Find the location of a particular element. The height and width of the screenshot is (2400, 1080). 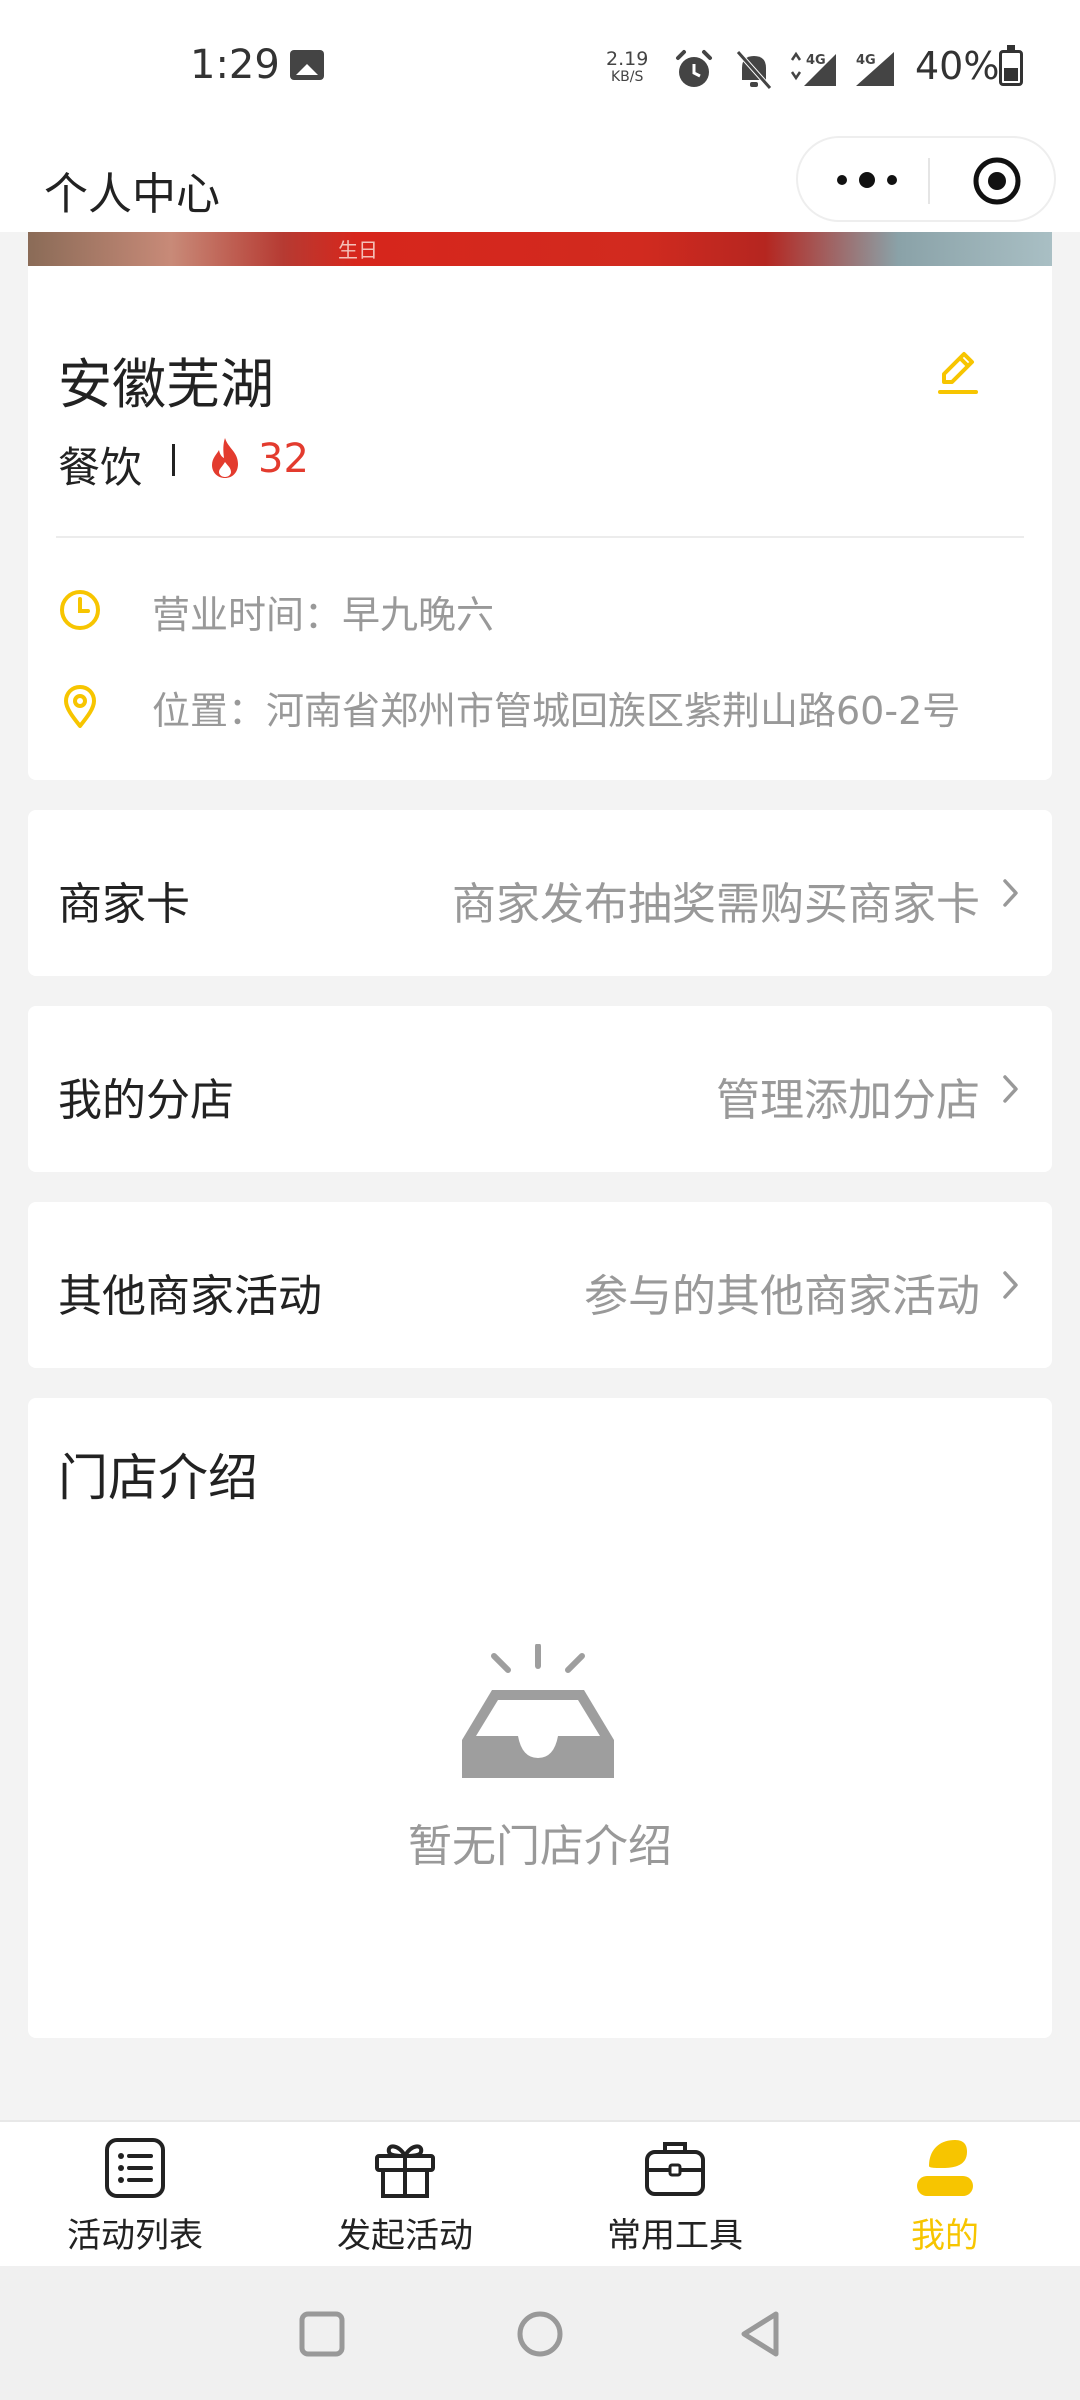

list-icon is located at coordinates (135, 2168).